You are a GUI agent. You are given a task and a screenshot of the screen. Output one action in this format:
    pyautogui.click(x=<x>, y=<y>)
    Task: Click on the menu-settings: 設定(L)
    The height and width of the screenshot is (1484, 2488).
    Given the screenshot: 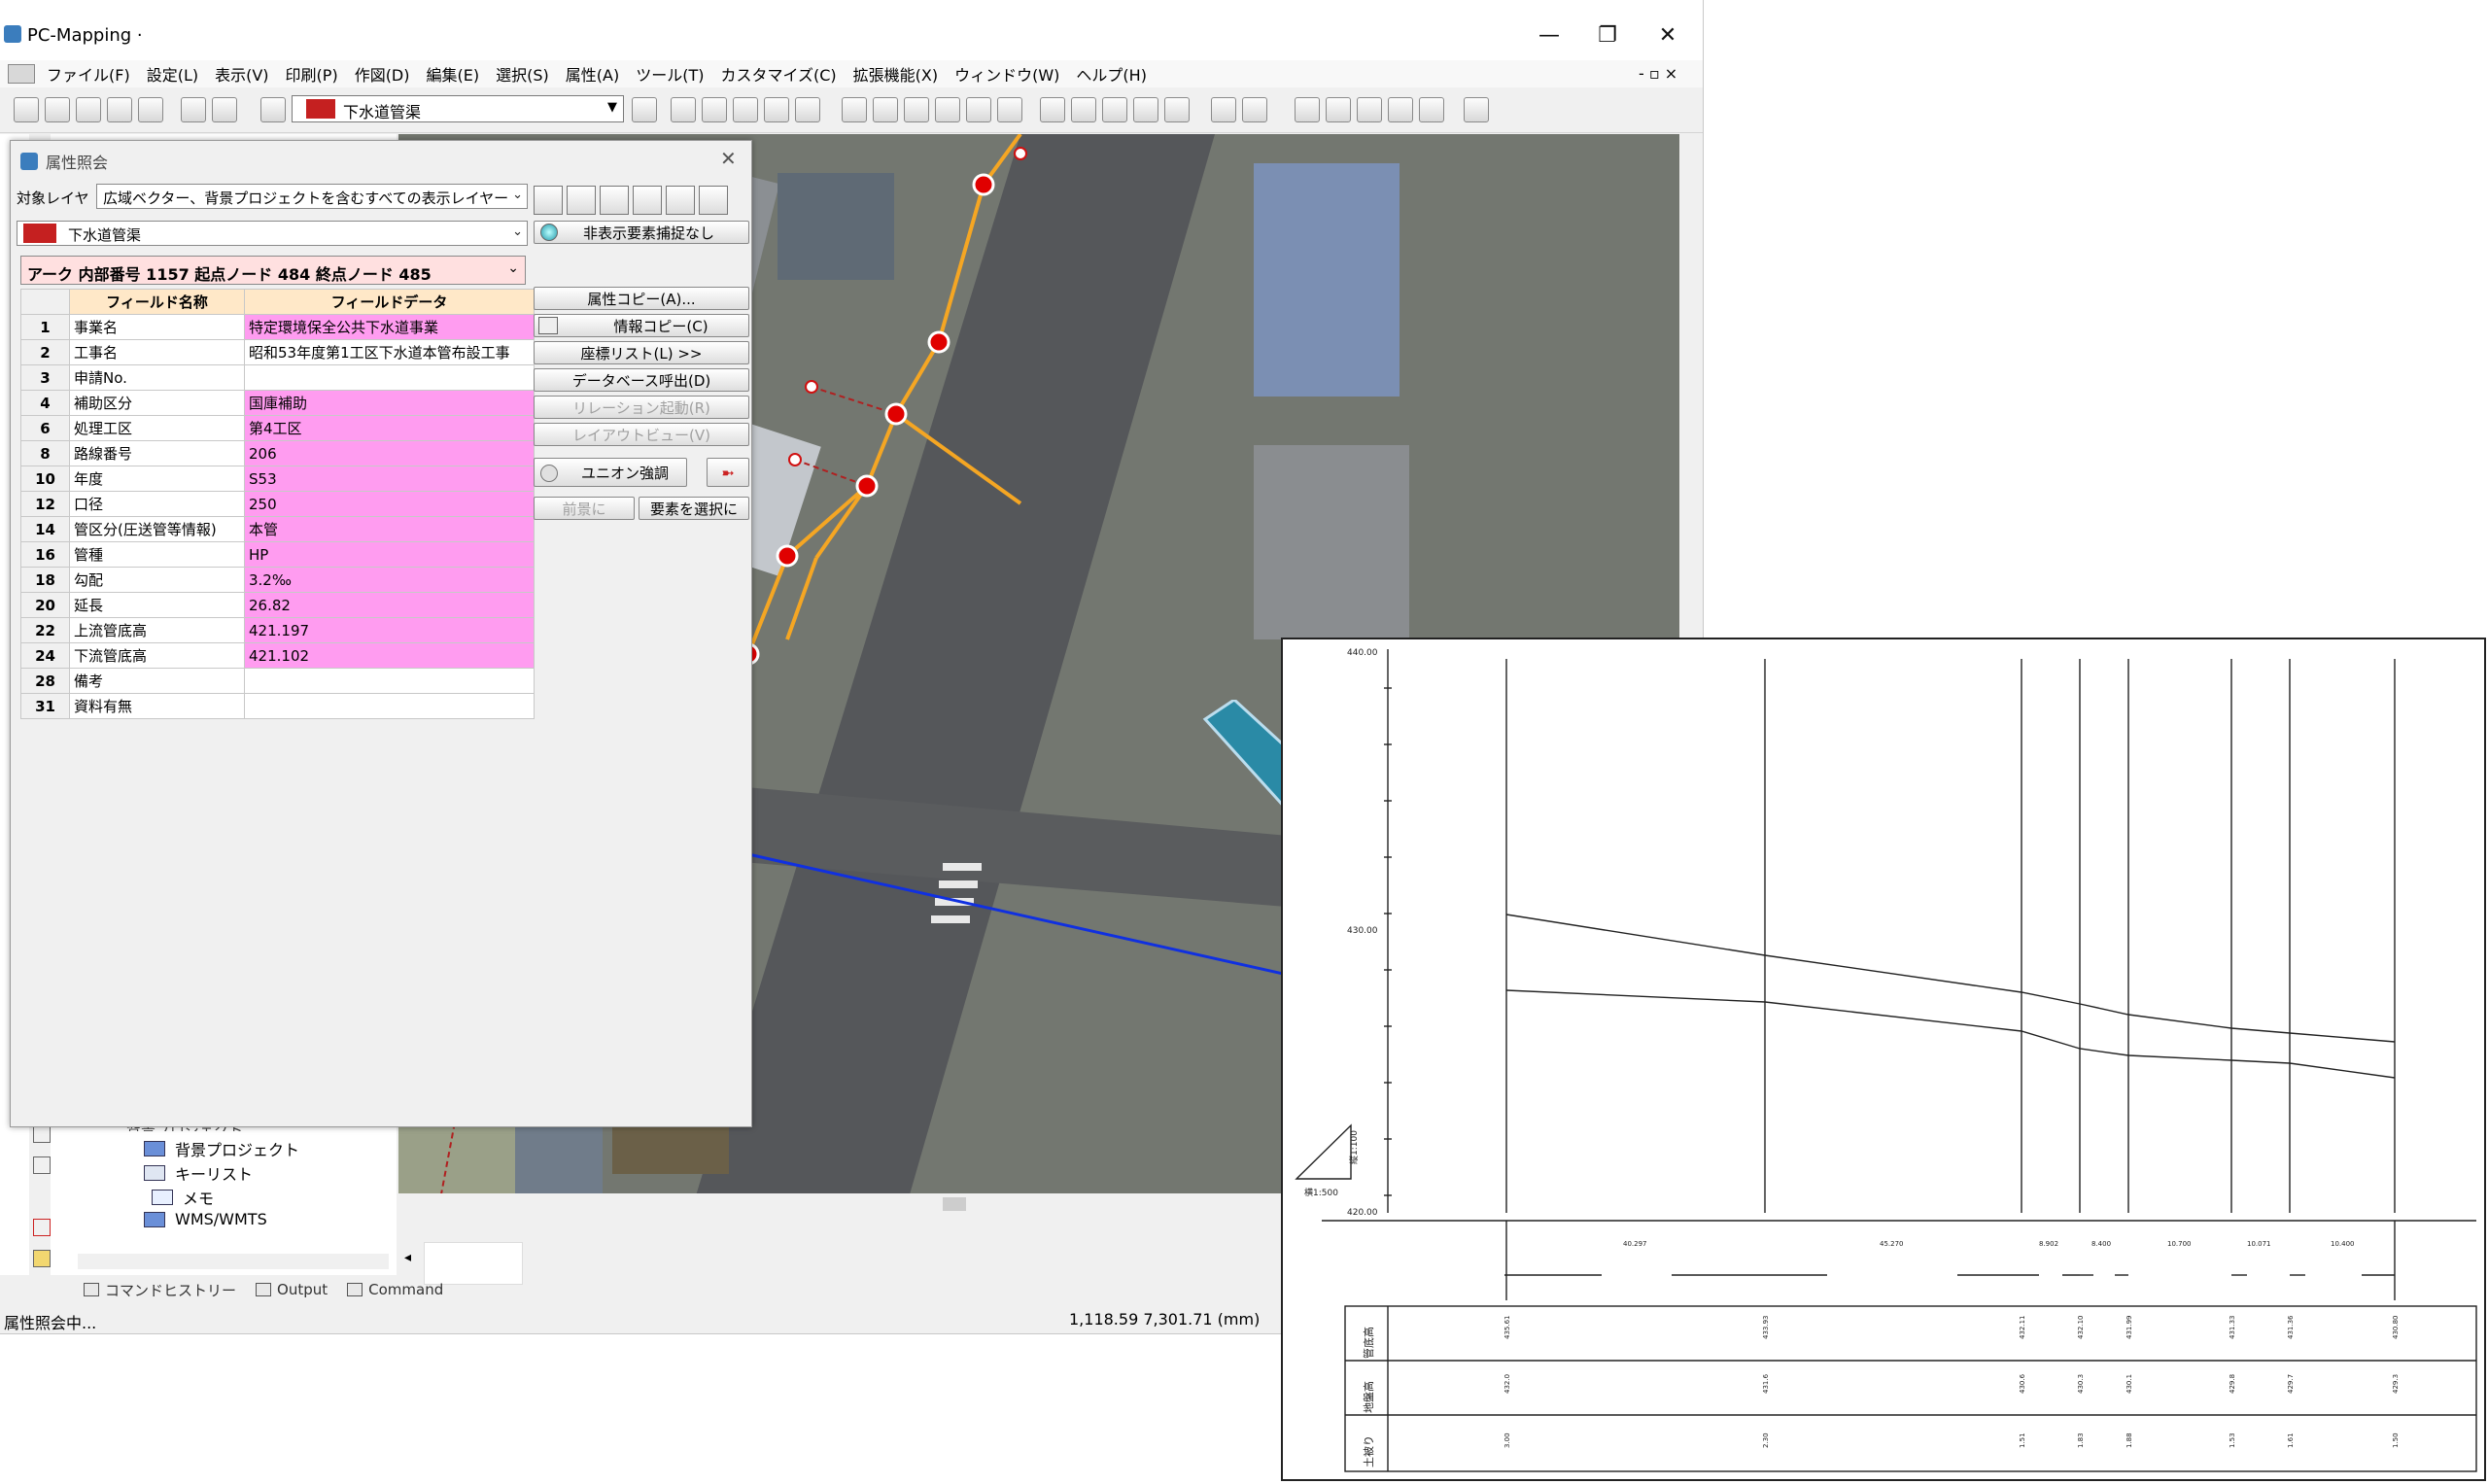 What is the action you would take?
    pyautogui.click(x=172, y=74)
    